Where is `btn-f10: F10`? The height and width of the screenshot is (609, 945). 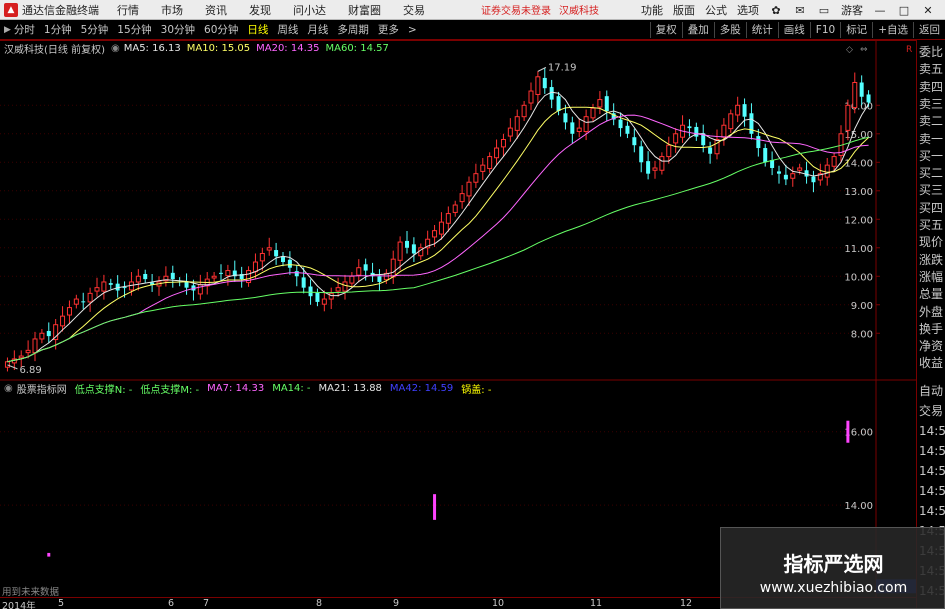 btn-f10: F10 is located at coordinates (824, 30).